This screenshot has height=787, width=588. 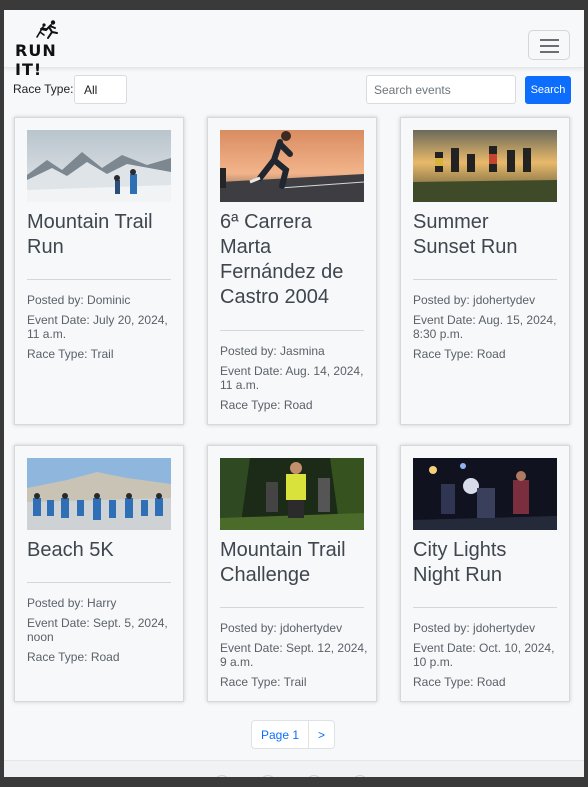 I want to click on search-input, so click(x=441, y=89).